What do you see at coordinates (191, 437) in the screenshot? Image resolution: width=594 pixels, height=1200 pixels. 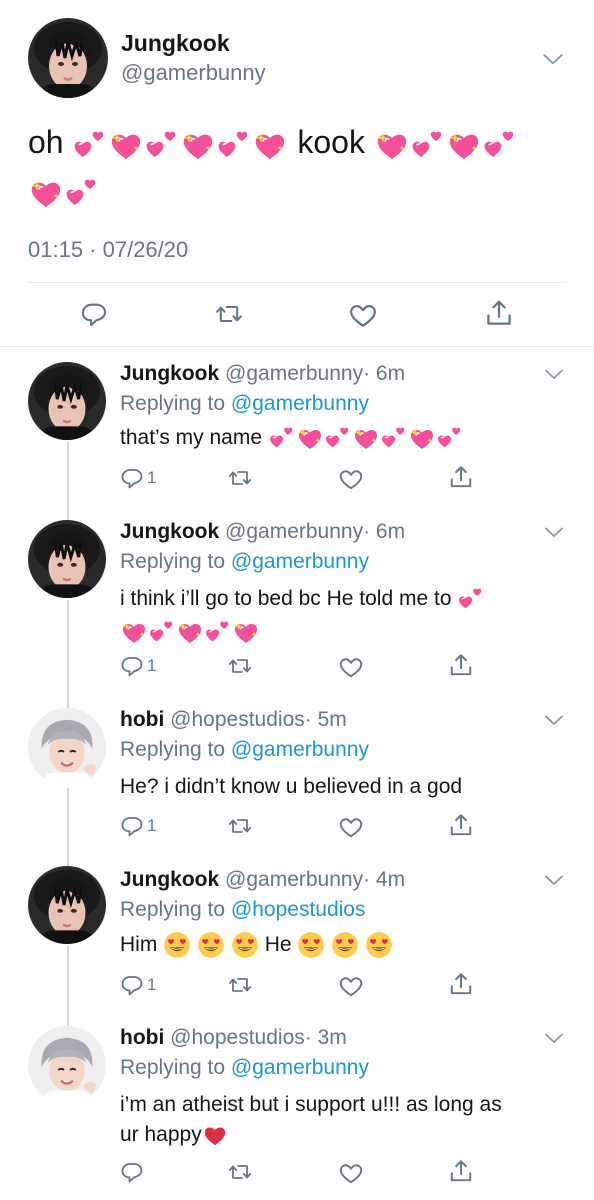 I see `reply-text-content: that’s my name` at bounding box center [191, 437].